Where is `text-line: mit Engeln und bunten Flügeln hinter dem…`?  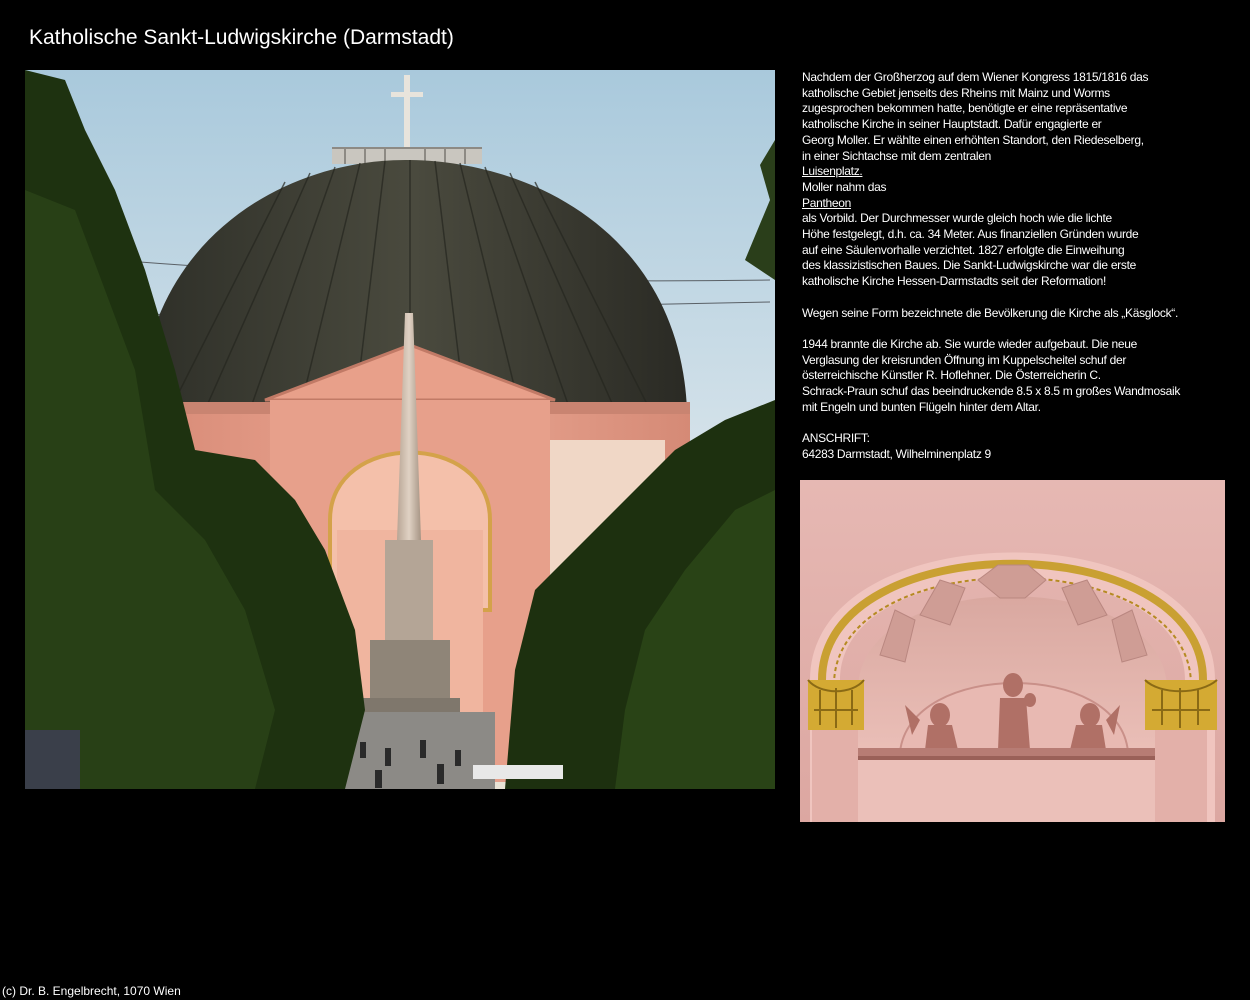 text-line: mit Engeln und bunten Flügeln hinter dem… is located at coordinates (921, 406).